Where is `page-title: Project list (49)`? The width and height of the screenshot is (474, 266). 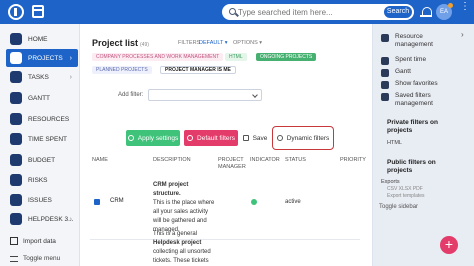 page-title: Project list (49) is located at coordinates (120, 43).